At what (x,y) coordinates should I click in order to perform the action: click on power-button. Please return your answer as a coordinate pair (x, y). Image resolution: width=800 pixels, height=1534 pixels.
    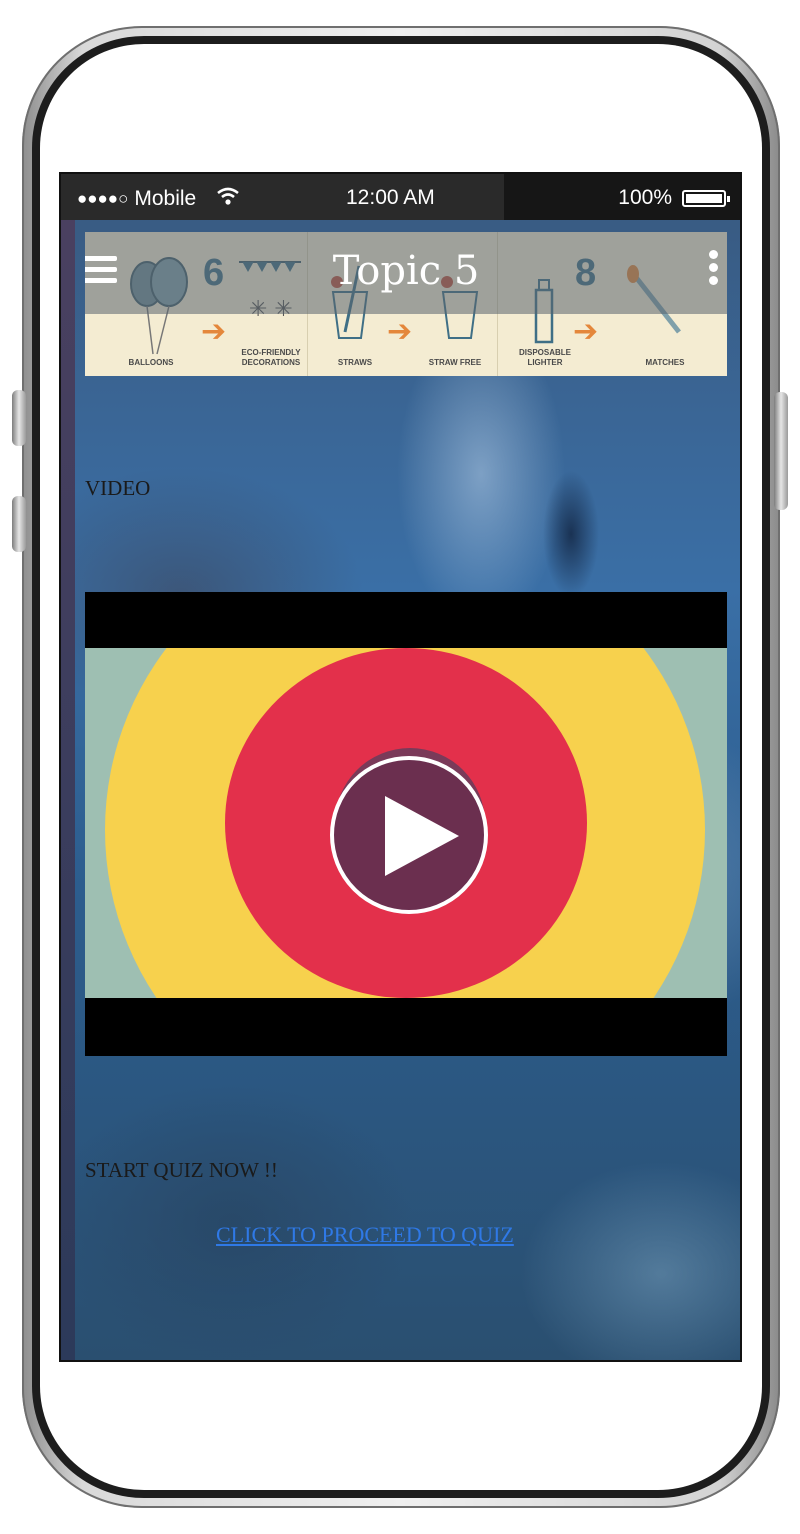
    Looking at the image, I should click on (781, 451).